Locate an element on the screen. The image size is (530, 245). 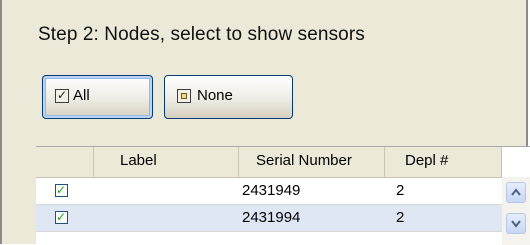
chevron-up-icon is located at coordinates (516, 192).